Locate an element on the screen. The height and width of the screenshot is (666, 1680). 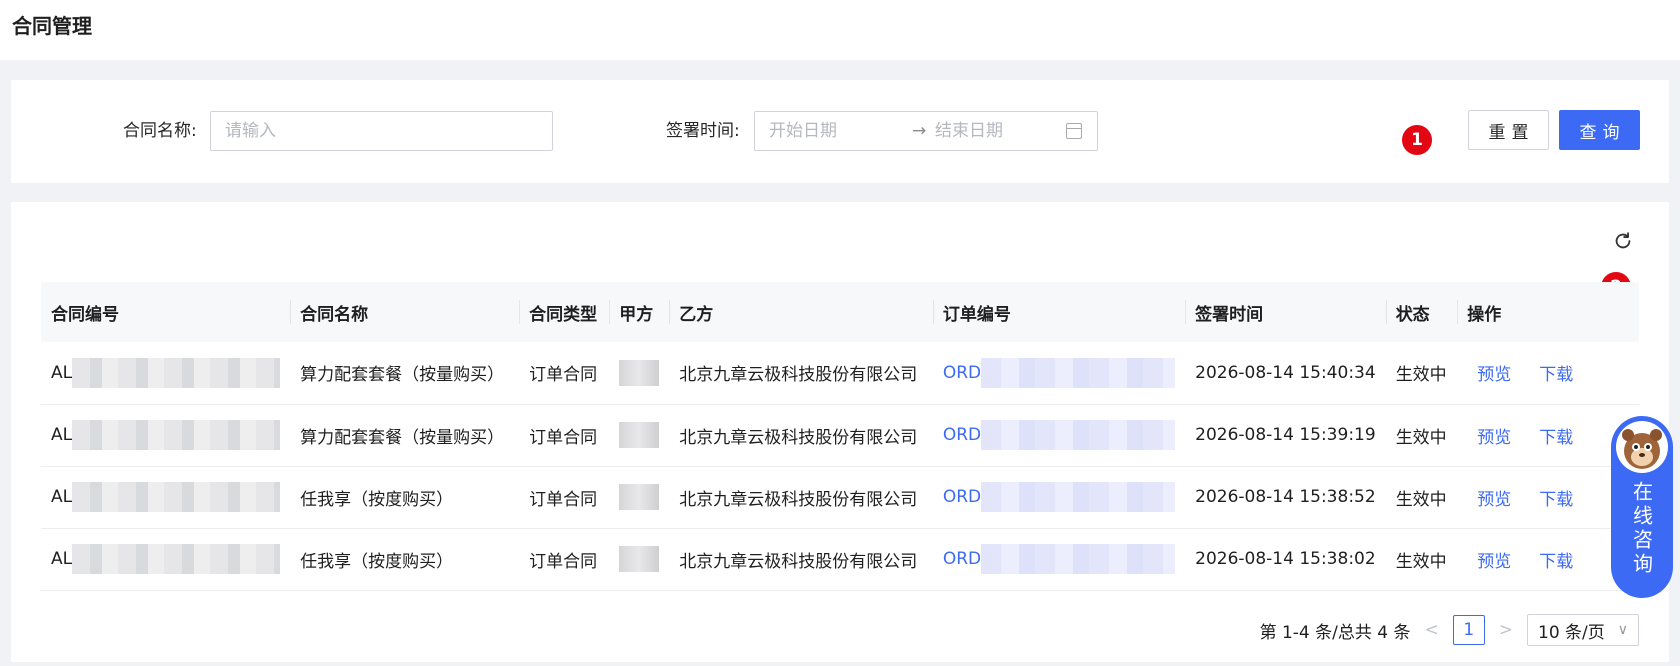
sign-time-cell: 2026-08-14 15:40:34 is located at coordinates (1285, 373).